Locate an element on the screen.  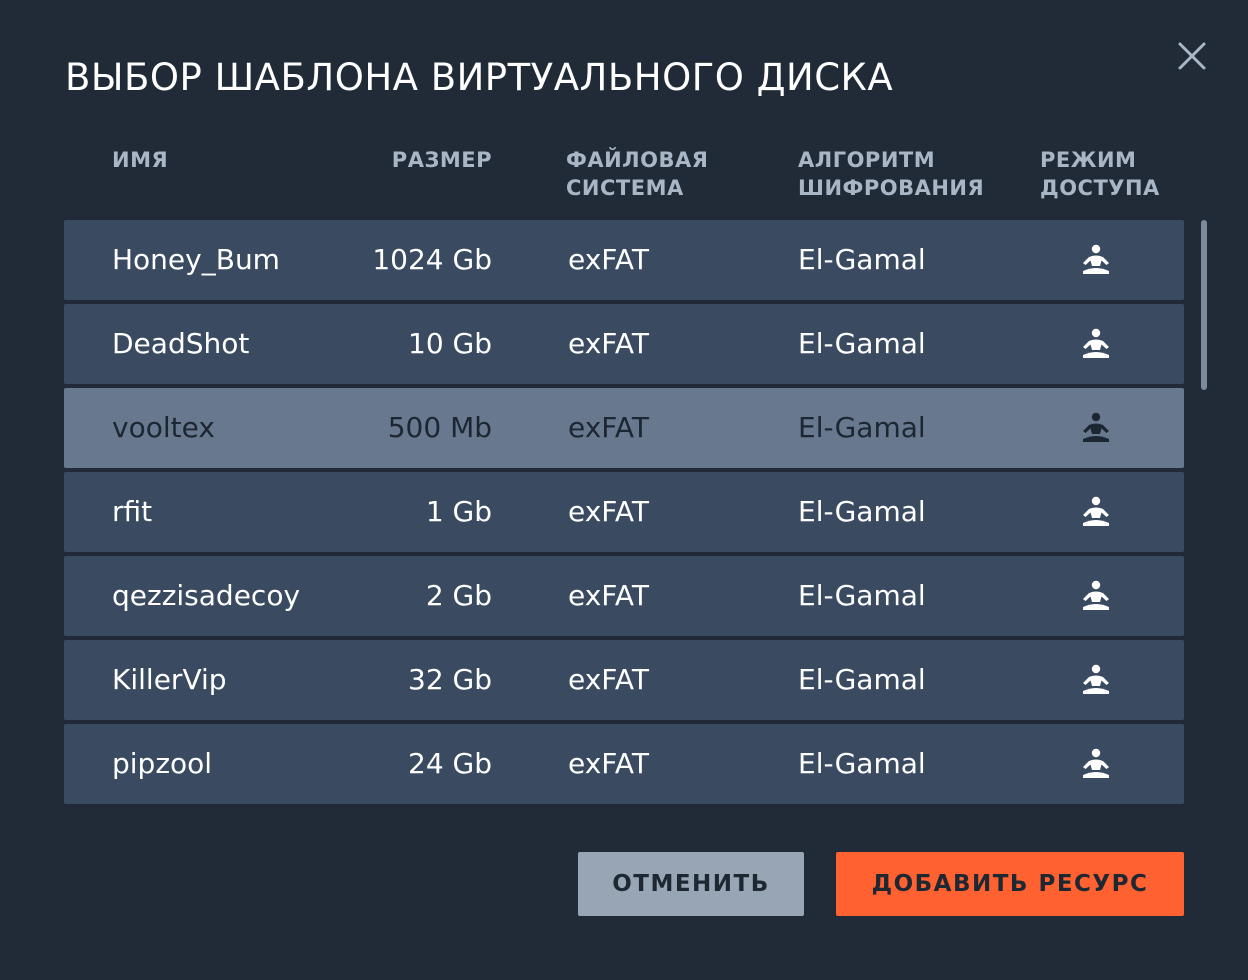
row-size: 1024 Gb is located at coordinates (432, 259).